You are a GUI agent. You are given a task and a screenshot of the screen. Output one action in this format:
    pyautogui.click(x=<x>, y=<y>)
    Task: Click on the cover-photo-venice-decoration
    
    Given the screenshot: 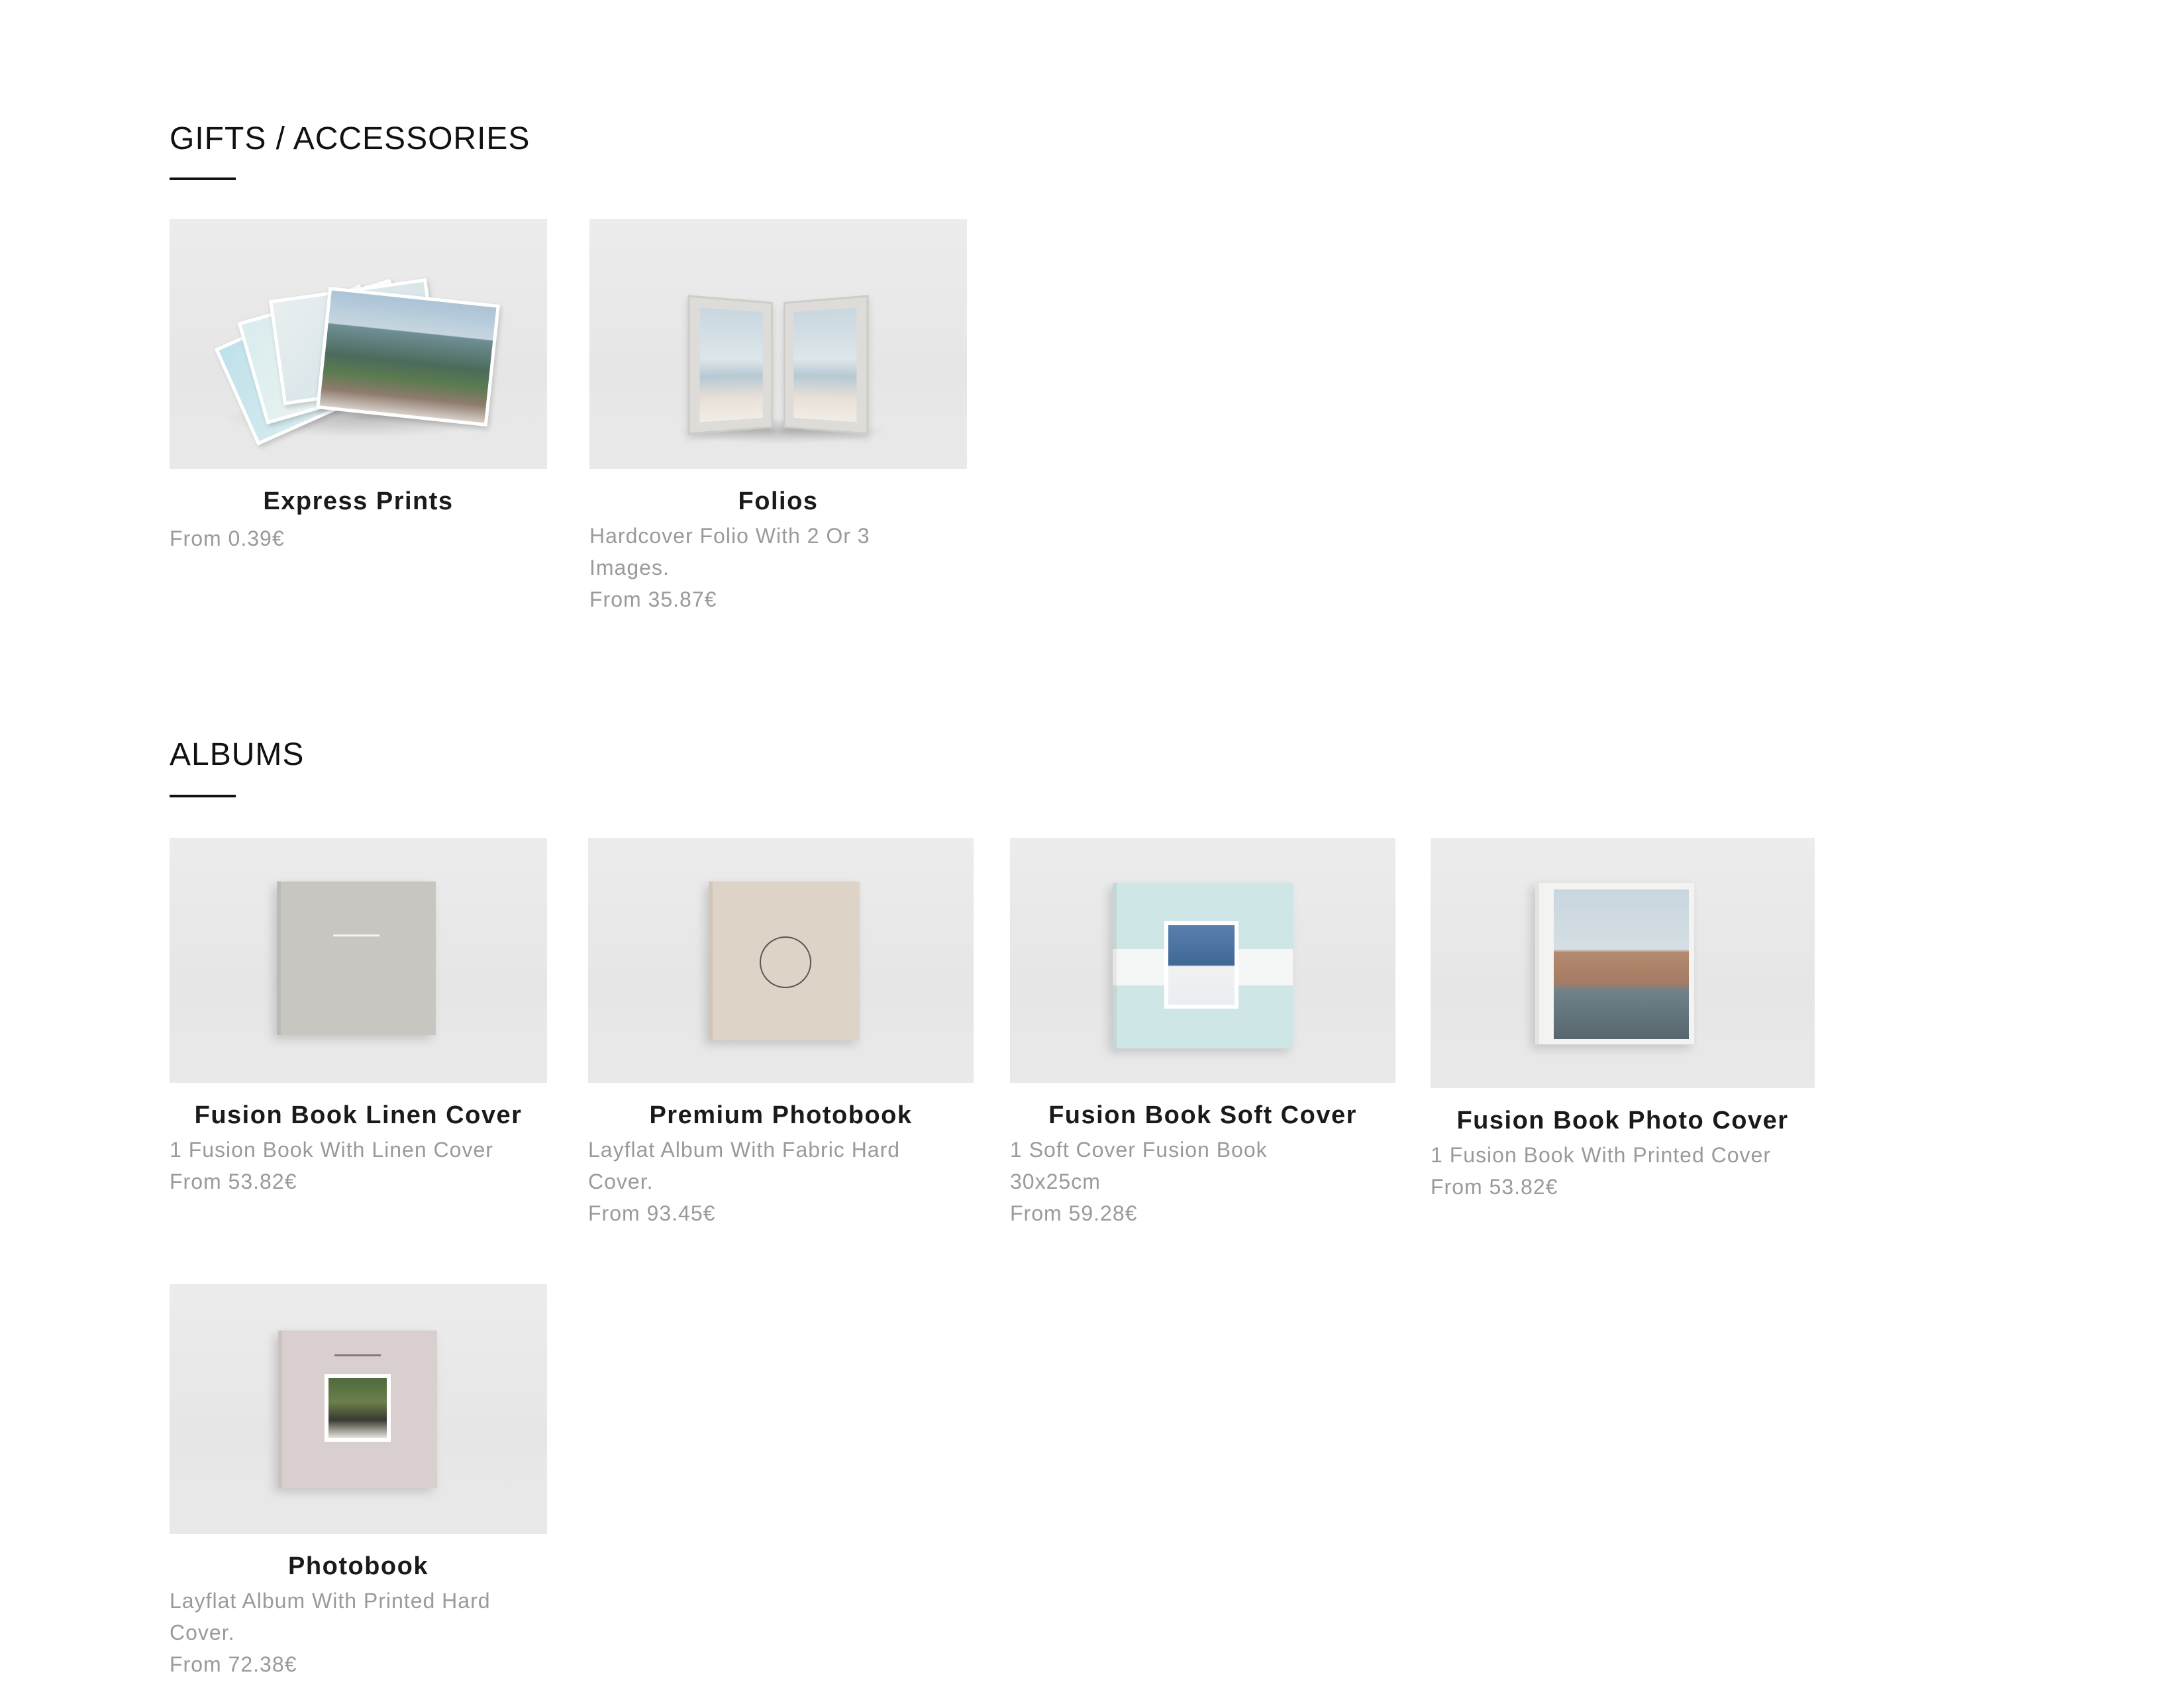 What is the action you would take?
    pyautogui.click(x=1622, y=964)
    